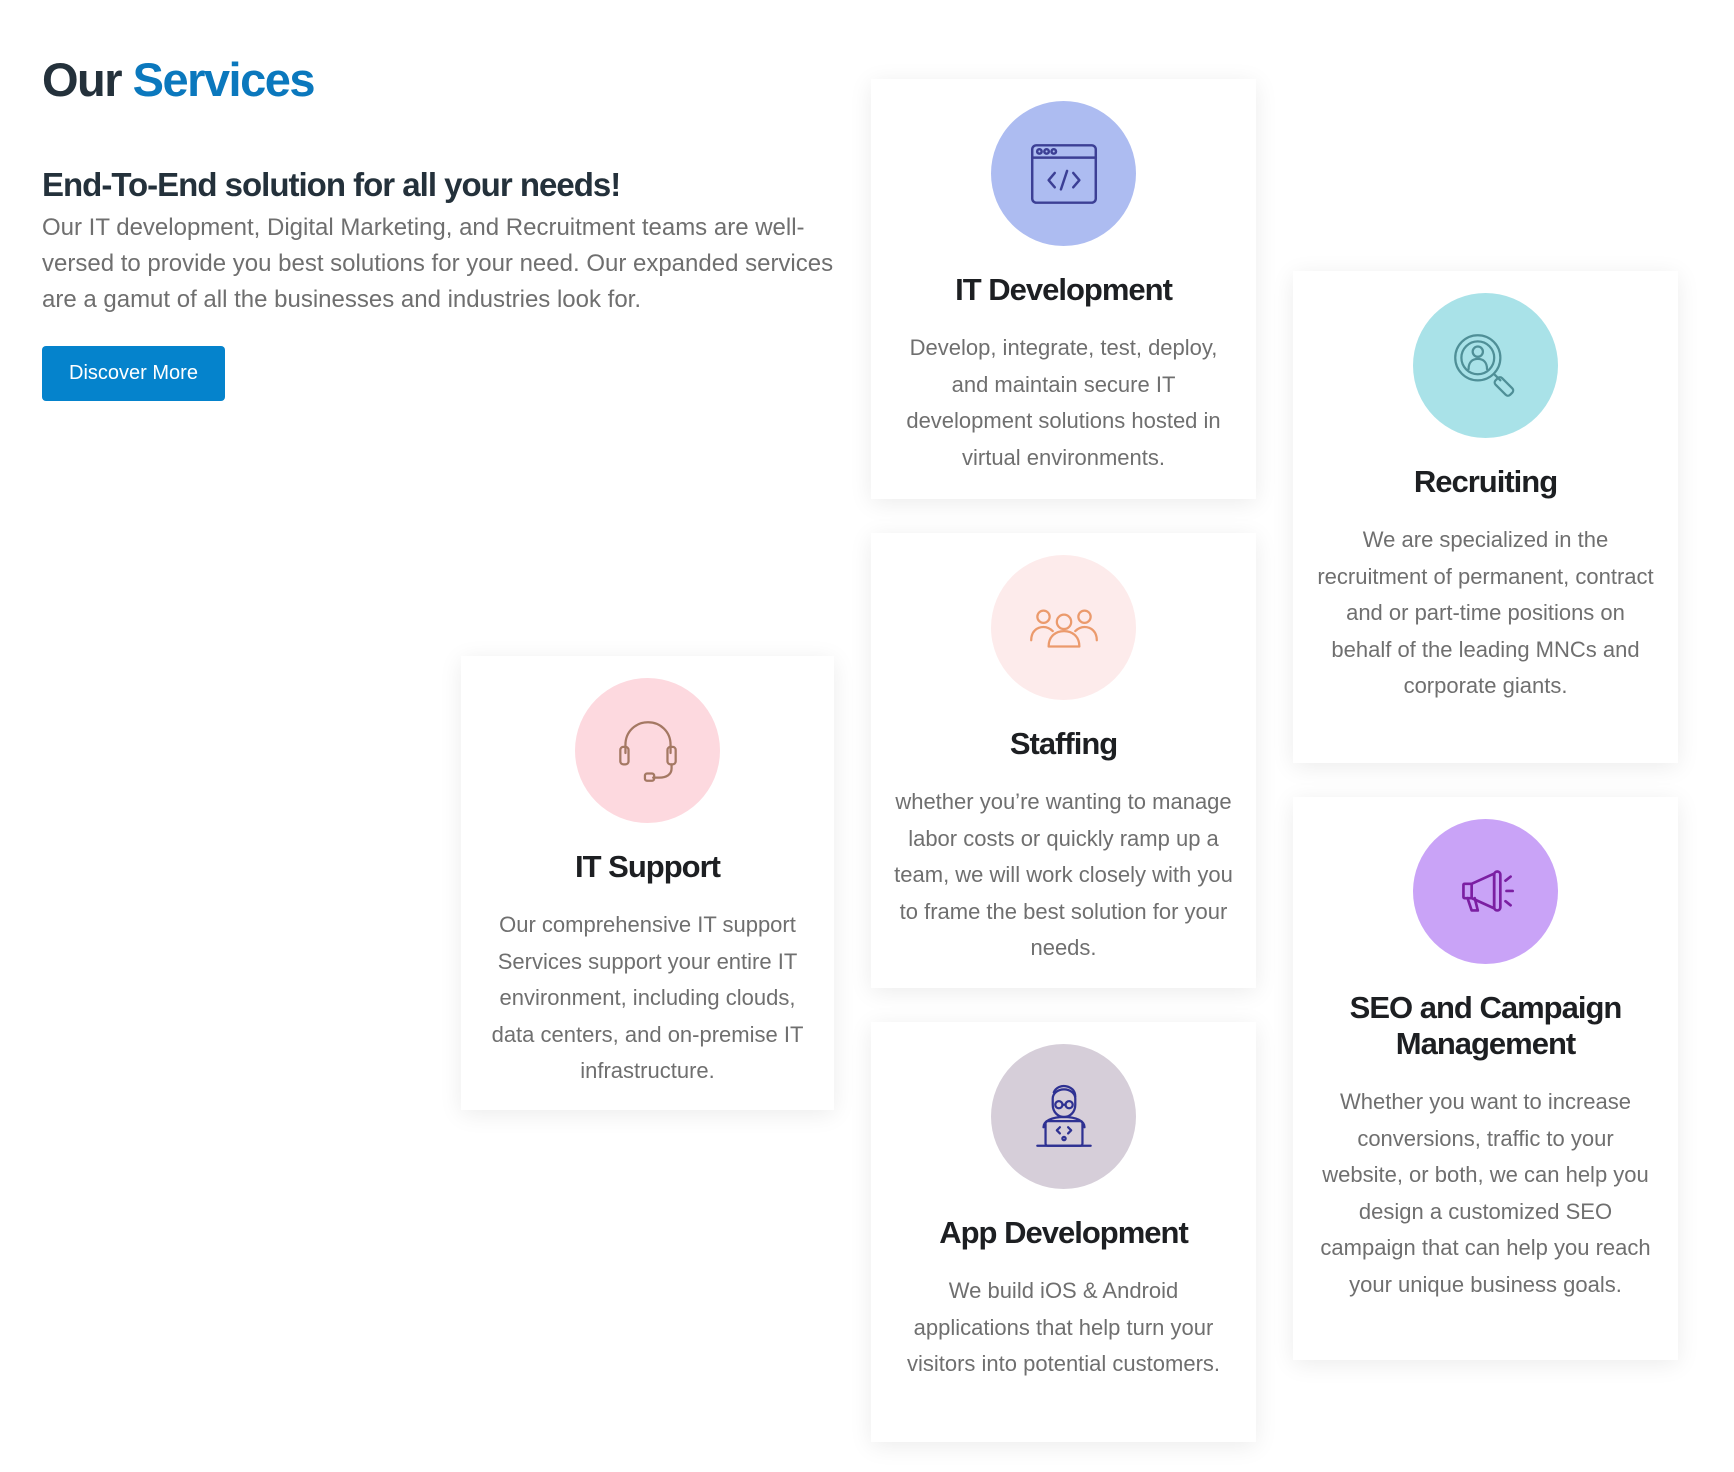  I want to click on service-title: IT Support, so click(648, 866).